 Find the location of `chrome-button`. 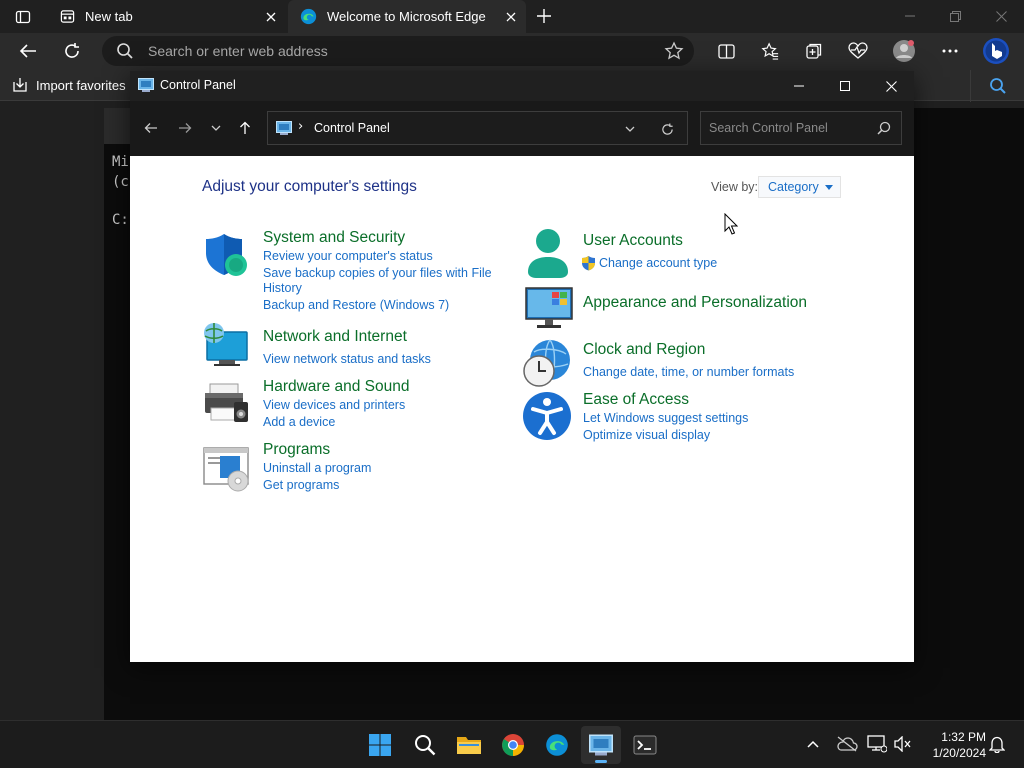

chrome-button is located at coordinates (513, 745).